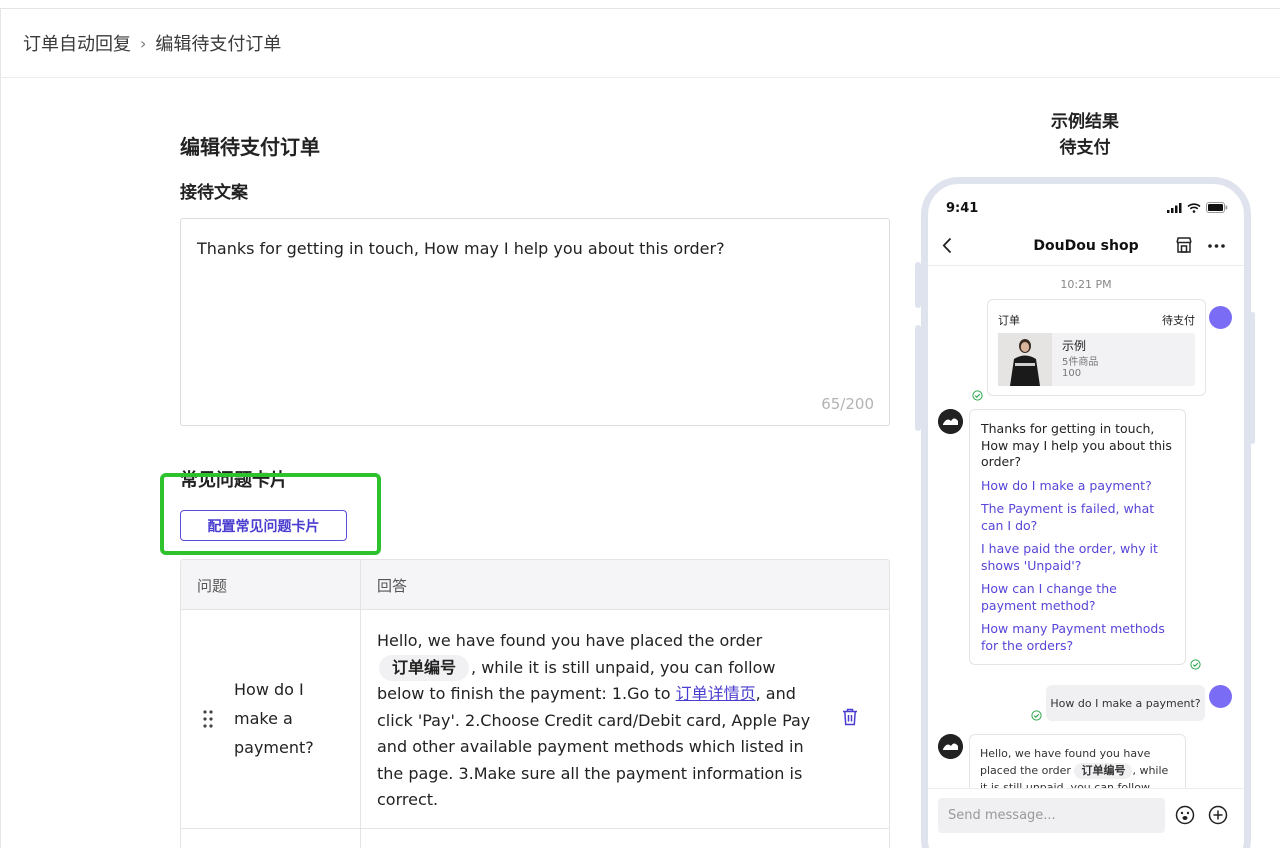 Image resolution: width=1280 pixels, height=848 pixels. I want to click on example-title-status: 待支付, so click(1085, 148).